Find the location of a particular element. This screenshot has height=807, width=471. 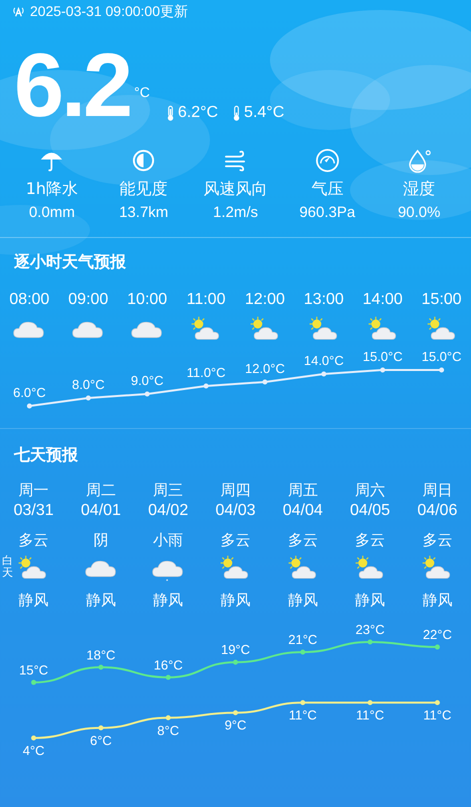

temperature-label: 15°C is located at coordinates (33, 670).